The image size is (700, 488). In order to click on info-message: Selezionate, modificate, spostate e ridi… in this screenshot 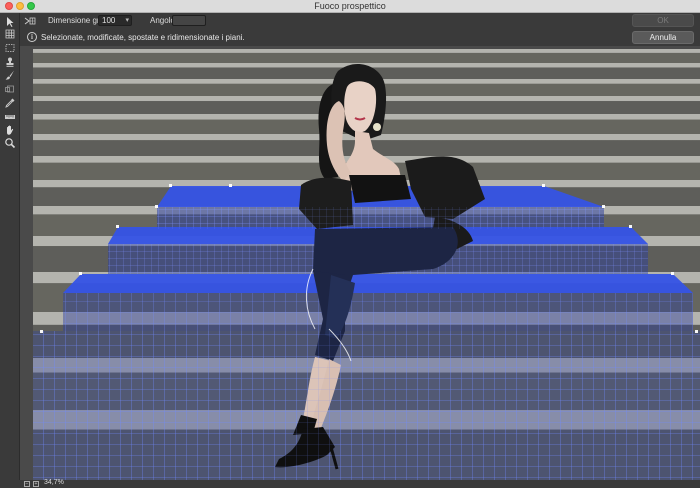, I will do `click(143, 37)`.